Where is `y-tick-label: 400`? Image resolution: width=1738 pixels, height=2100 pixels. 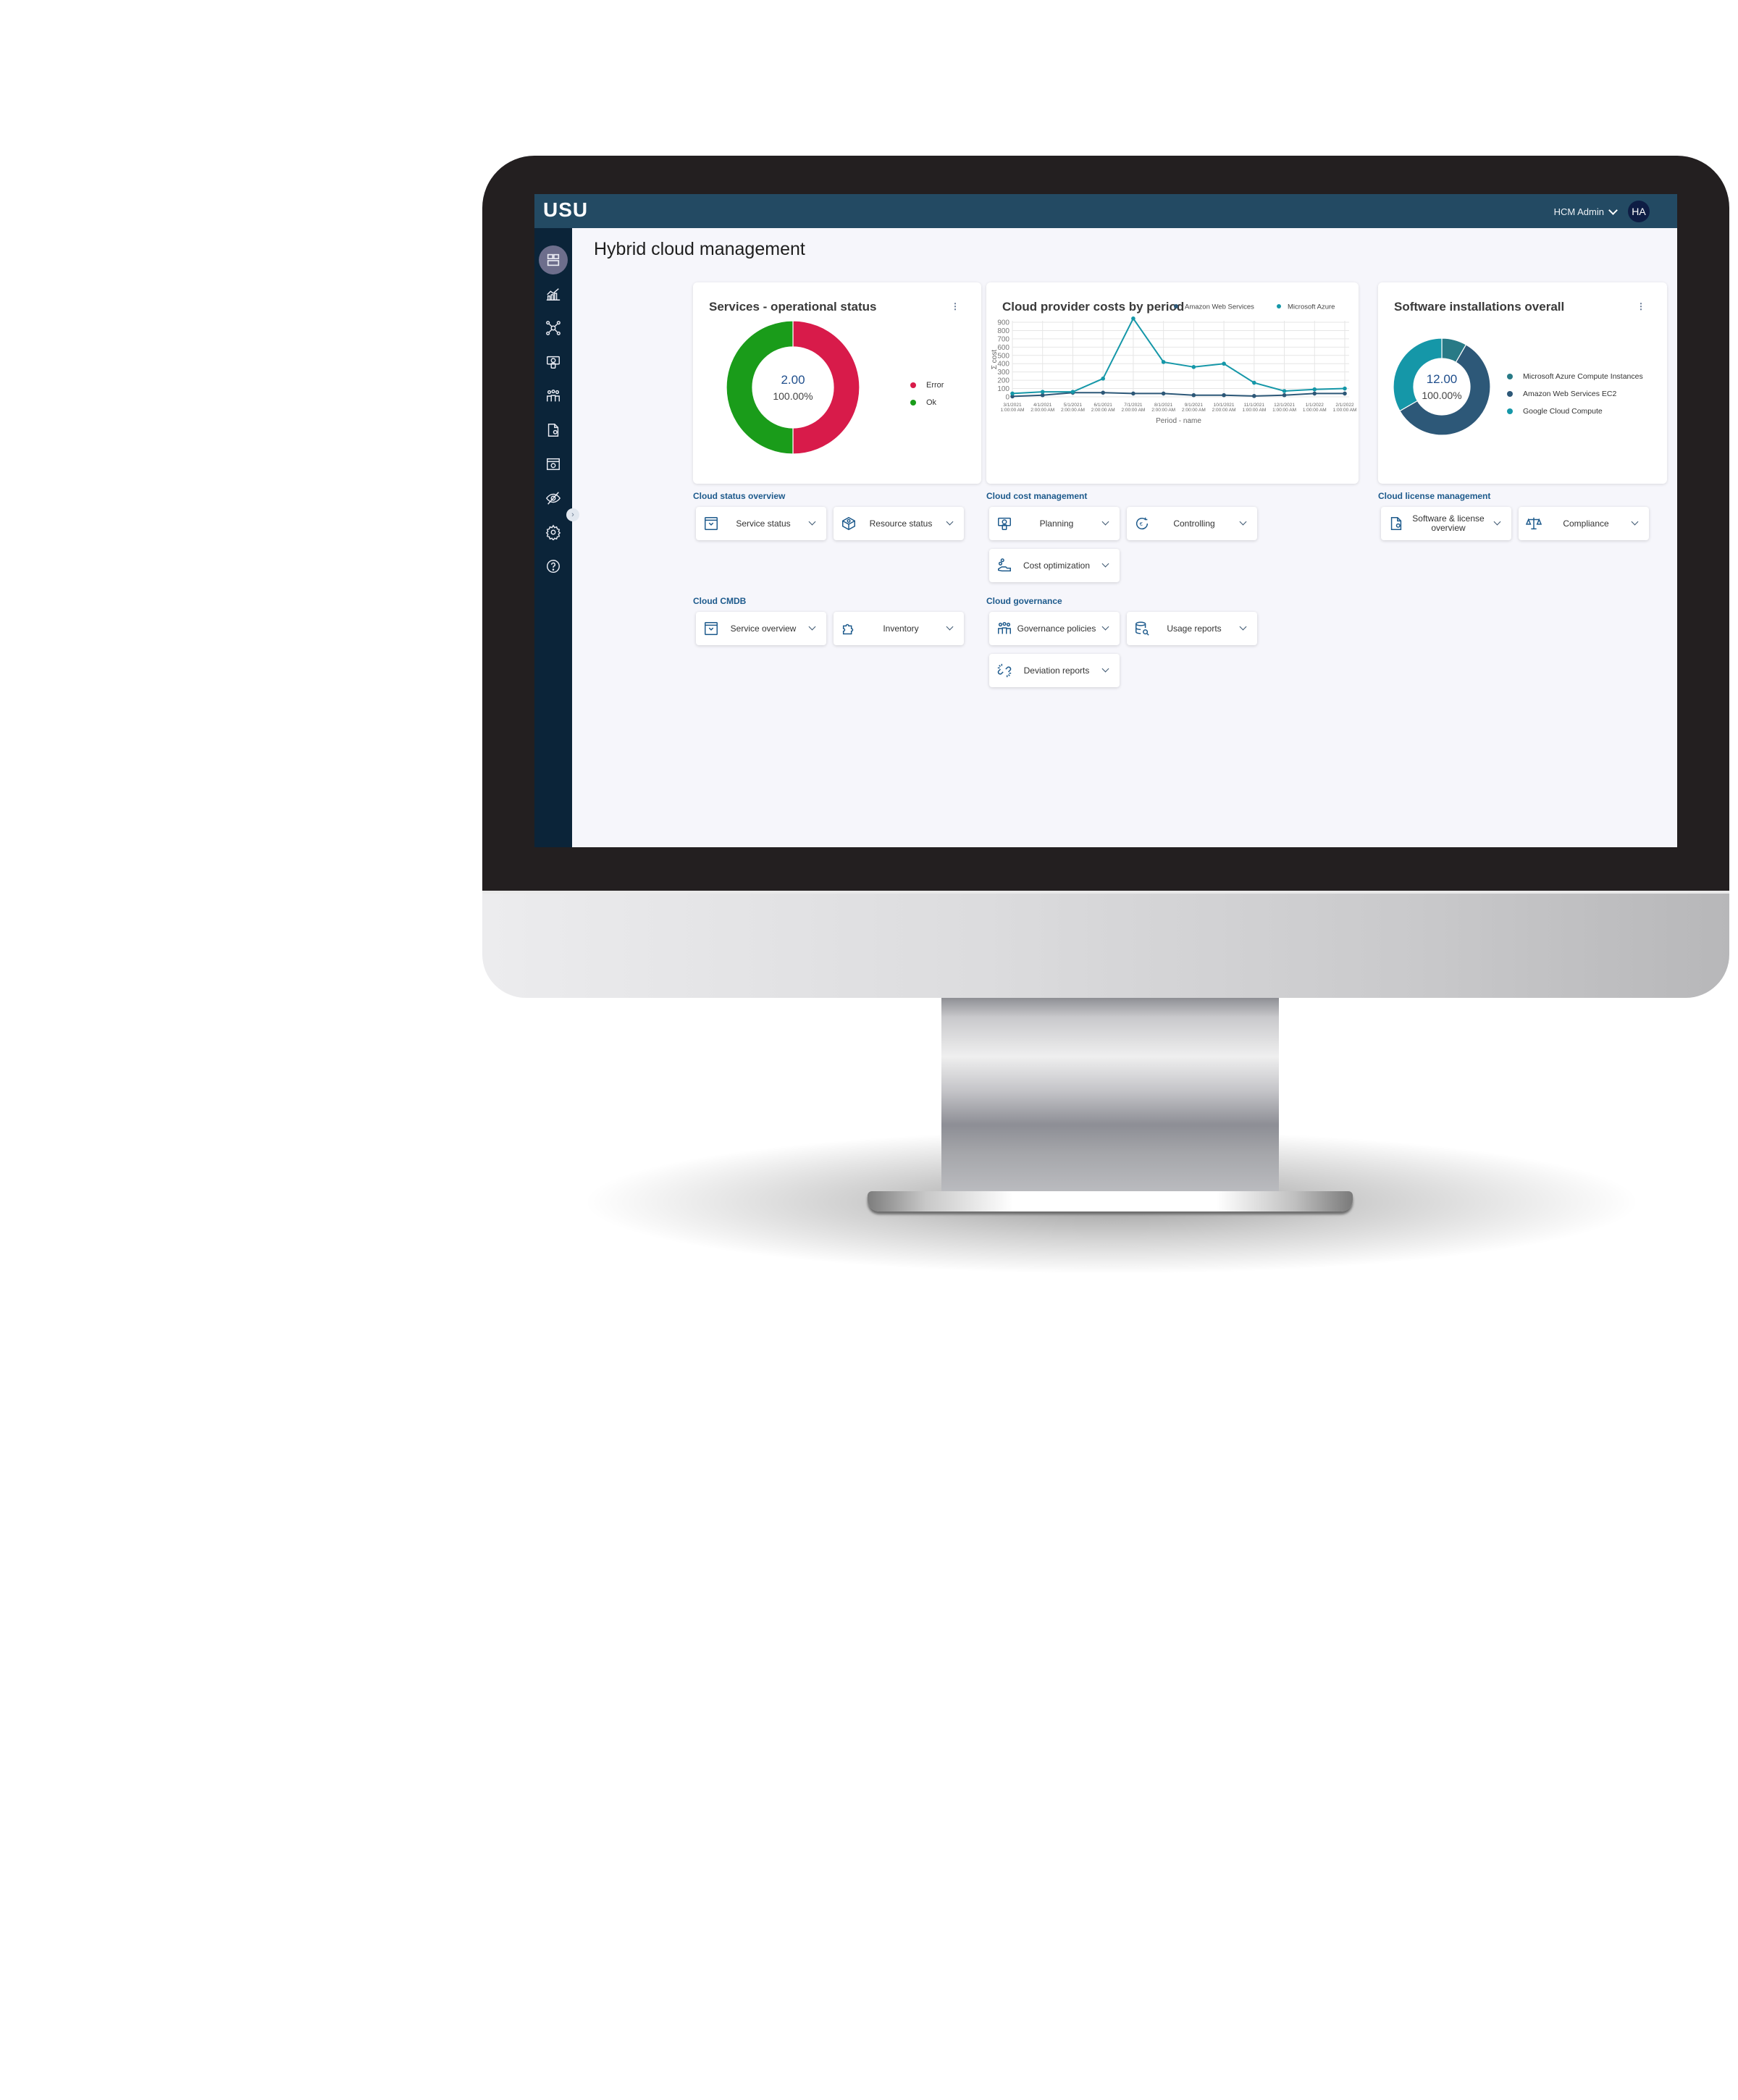
y-tick-label: 400 is located at coordinates (1003, 365).